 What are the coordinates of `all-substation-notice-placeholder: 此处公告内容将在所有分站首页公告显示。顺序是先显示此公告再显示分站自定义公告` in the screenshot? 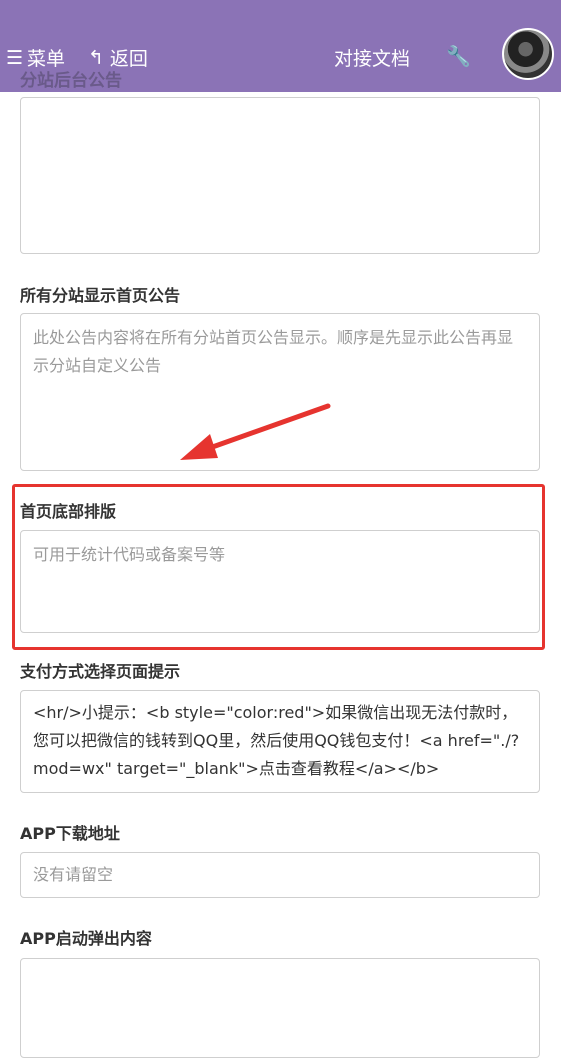 It's located at (273, 351).